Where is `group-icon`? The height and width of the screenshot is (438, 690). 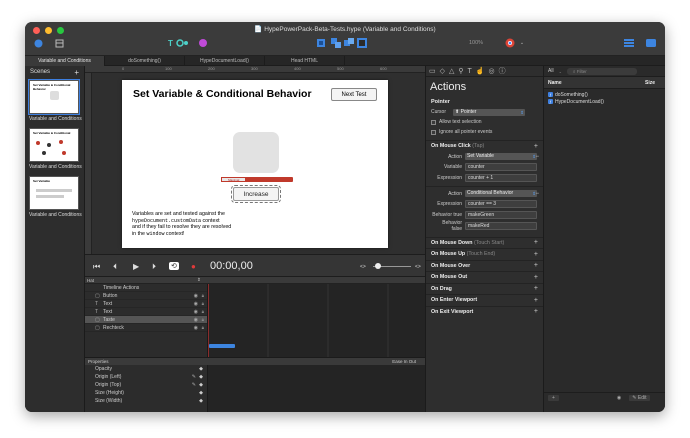 group-icon is located at coordinates (336, 43).